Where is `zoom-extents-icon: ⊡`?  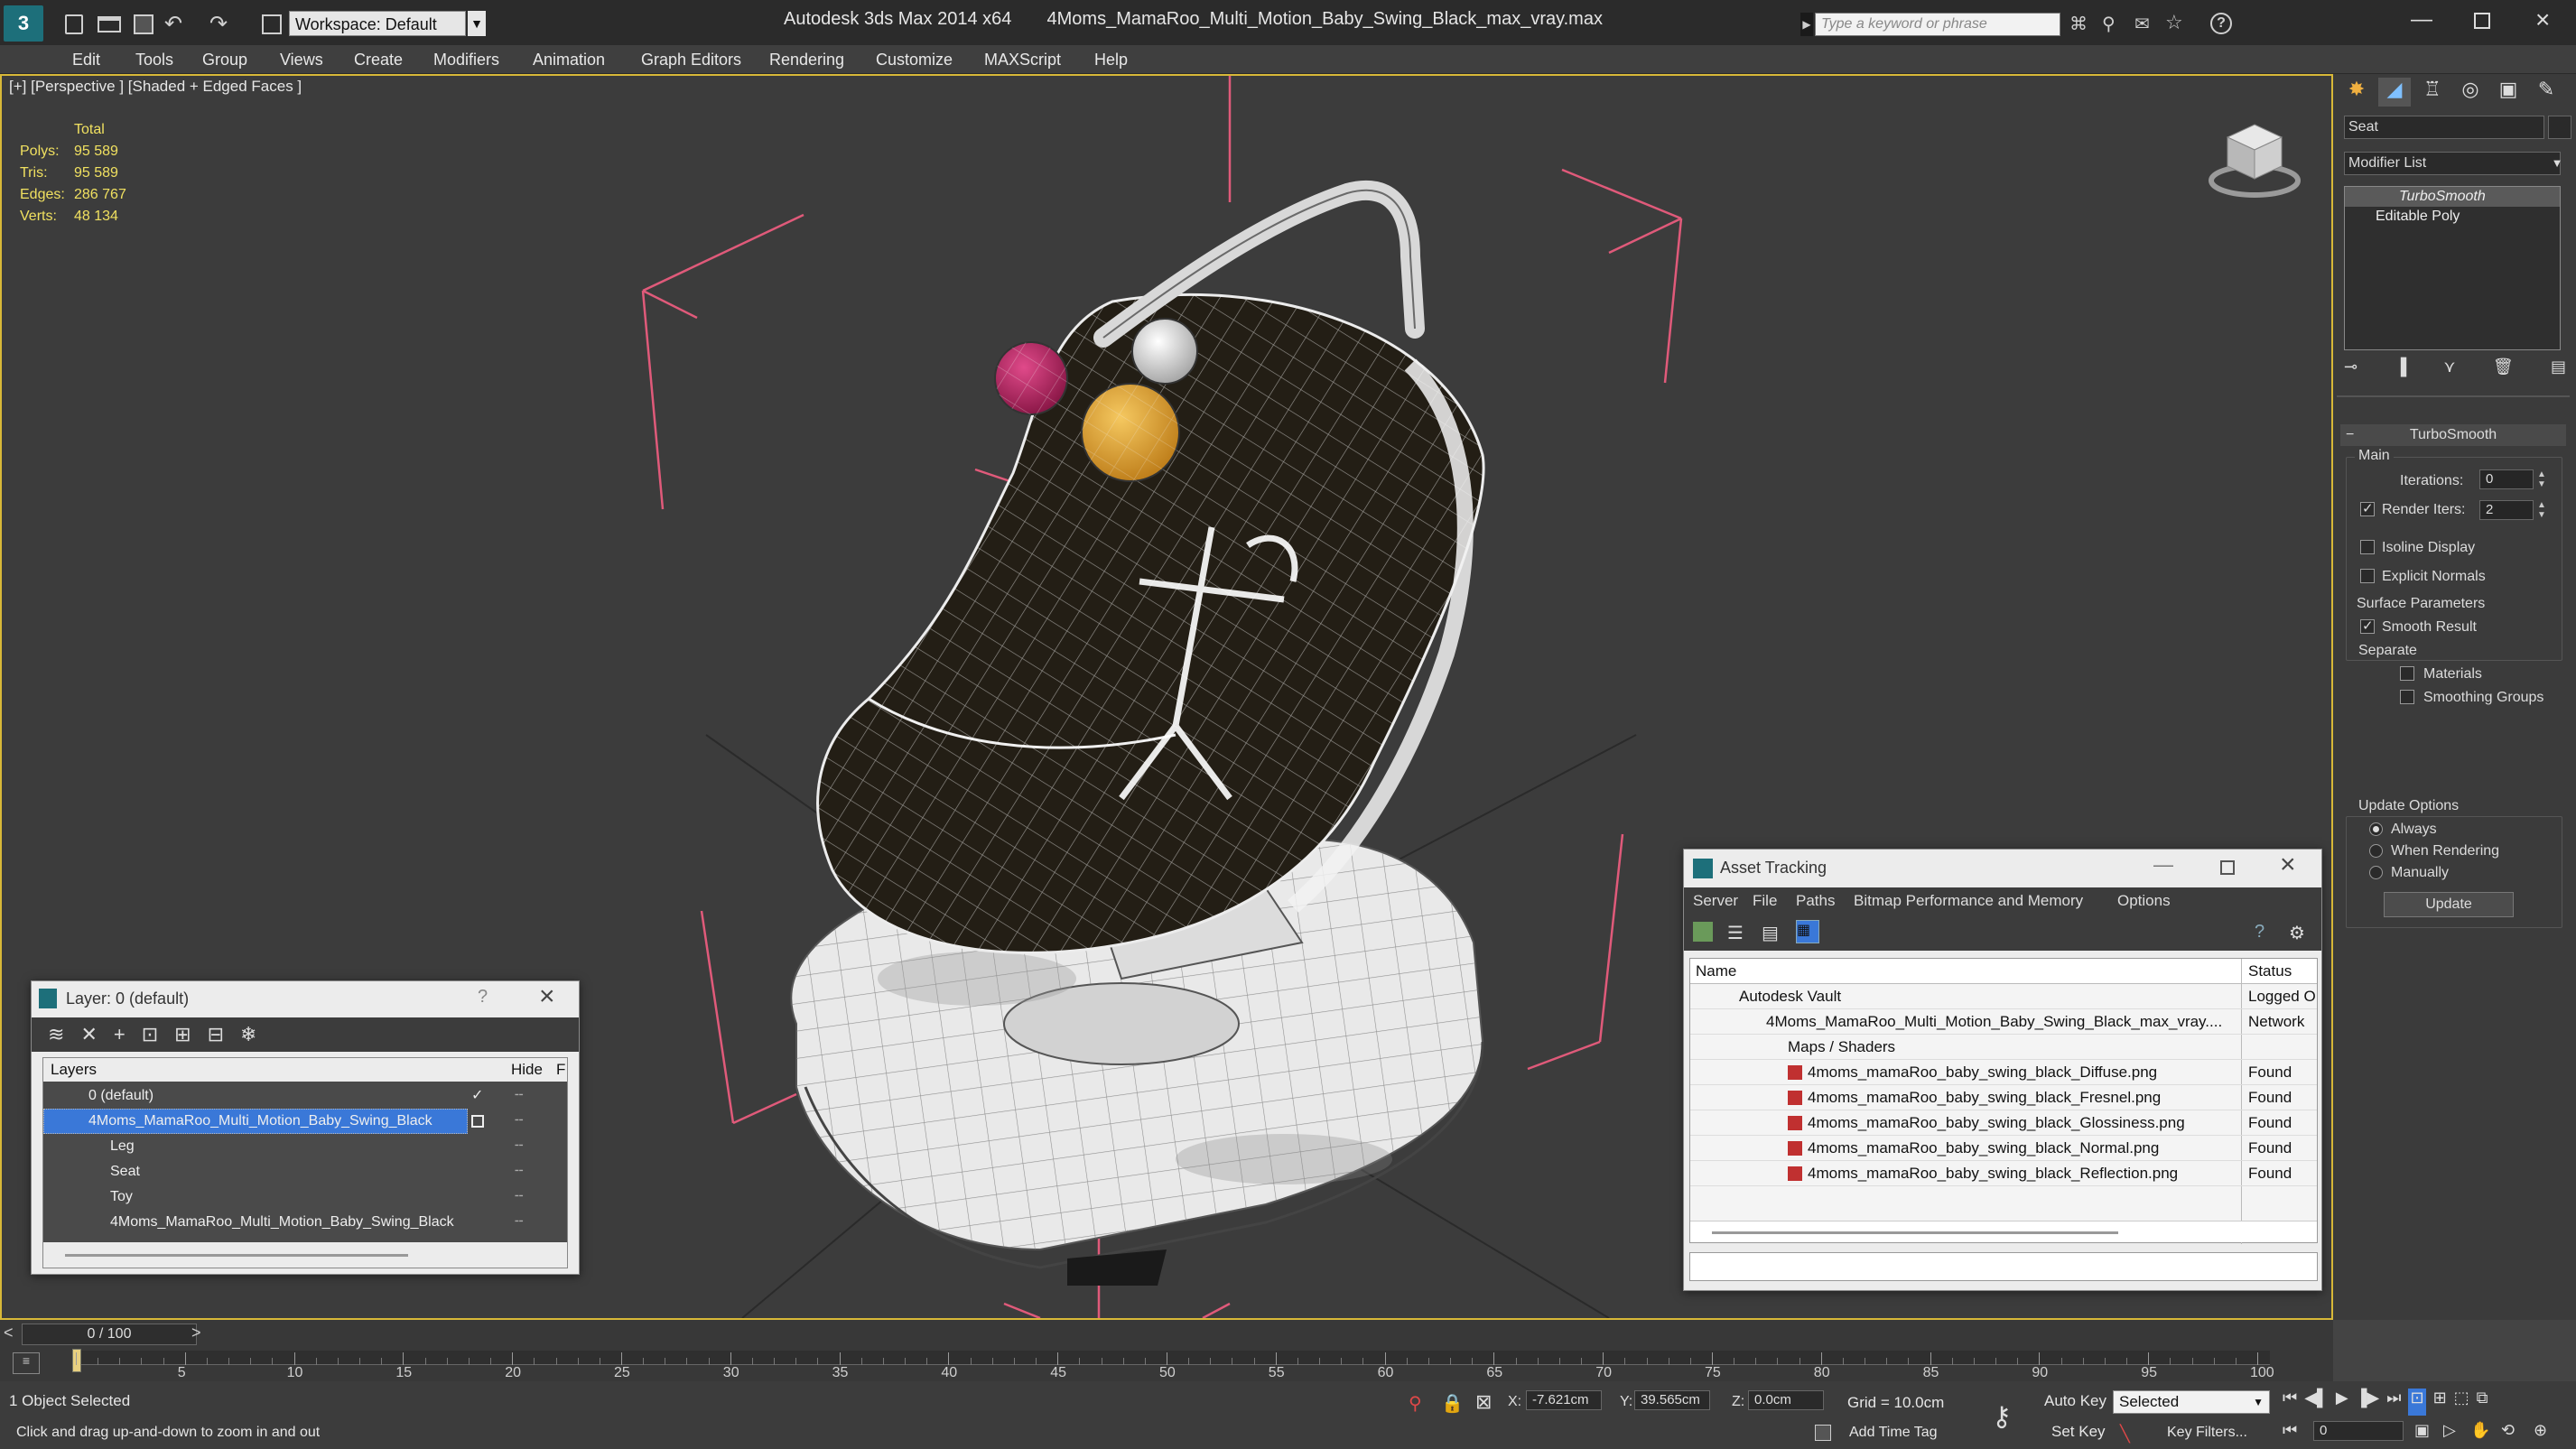 zoom-extents-icon: ⊡ is located at coordinates (2417, 1402).